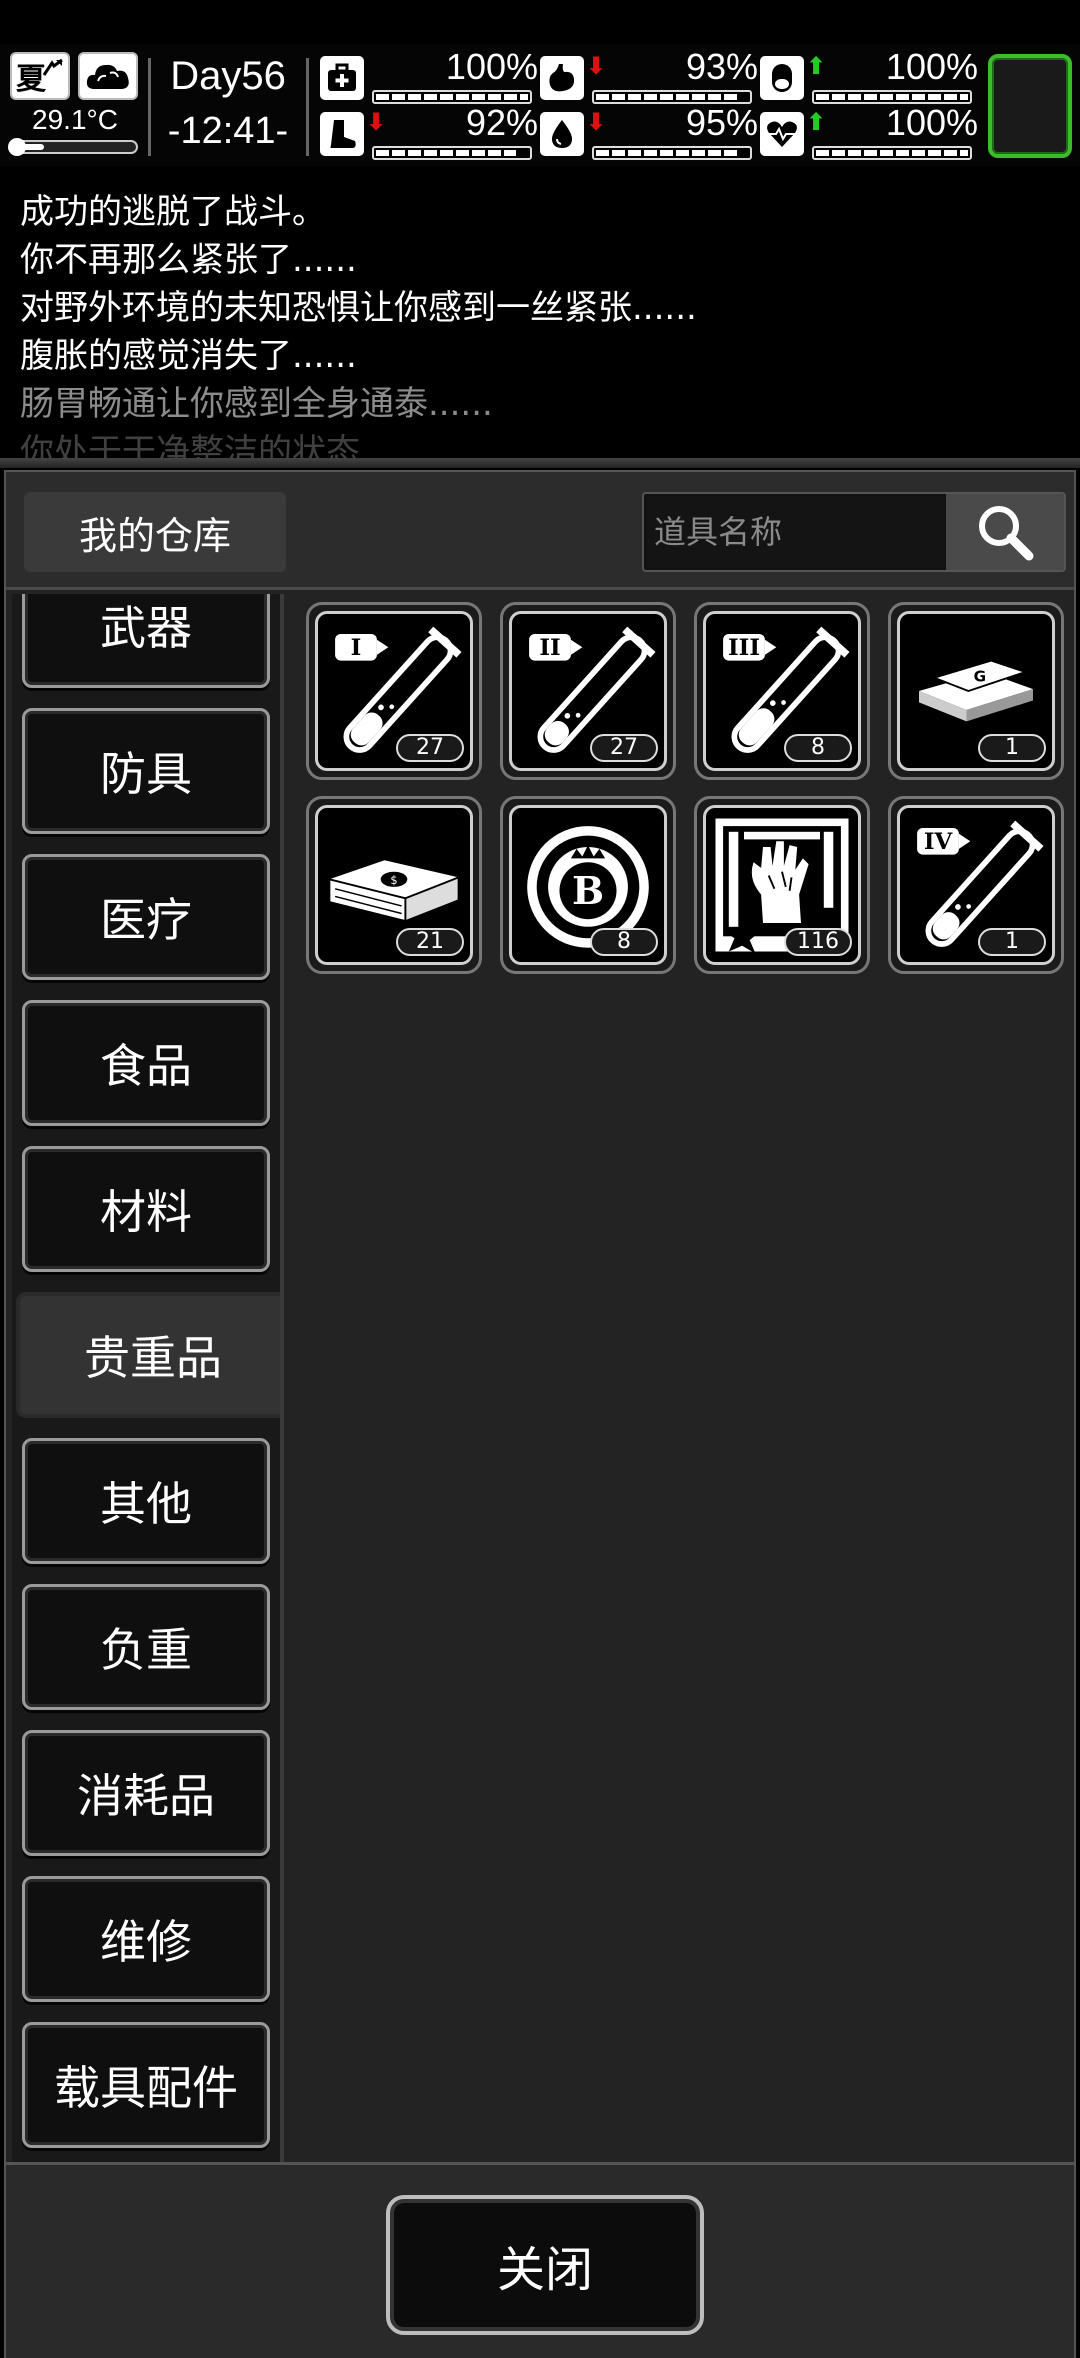 The height and width of the screenshot is (2358, 1080). I want to click on svg-text: III, so click(744, 648).